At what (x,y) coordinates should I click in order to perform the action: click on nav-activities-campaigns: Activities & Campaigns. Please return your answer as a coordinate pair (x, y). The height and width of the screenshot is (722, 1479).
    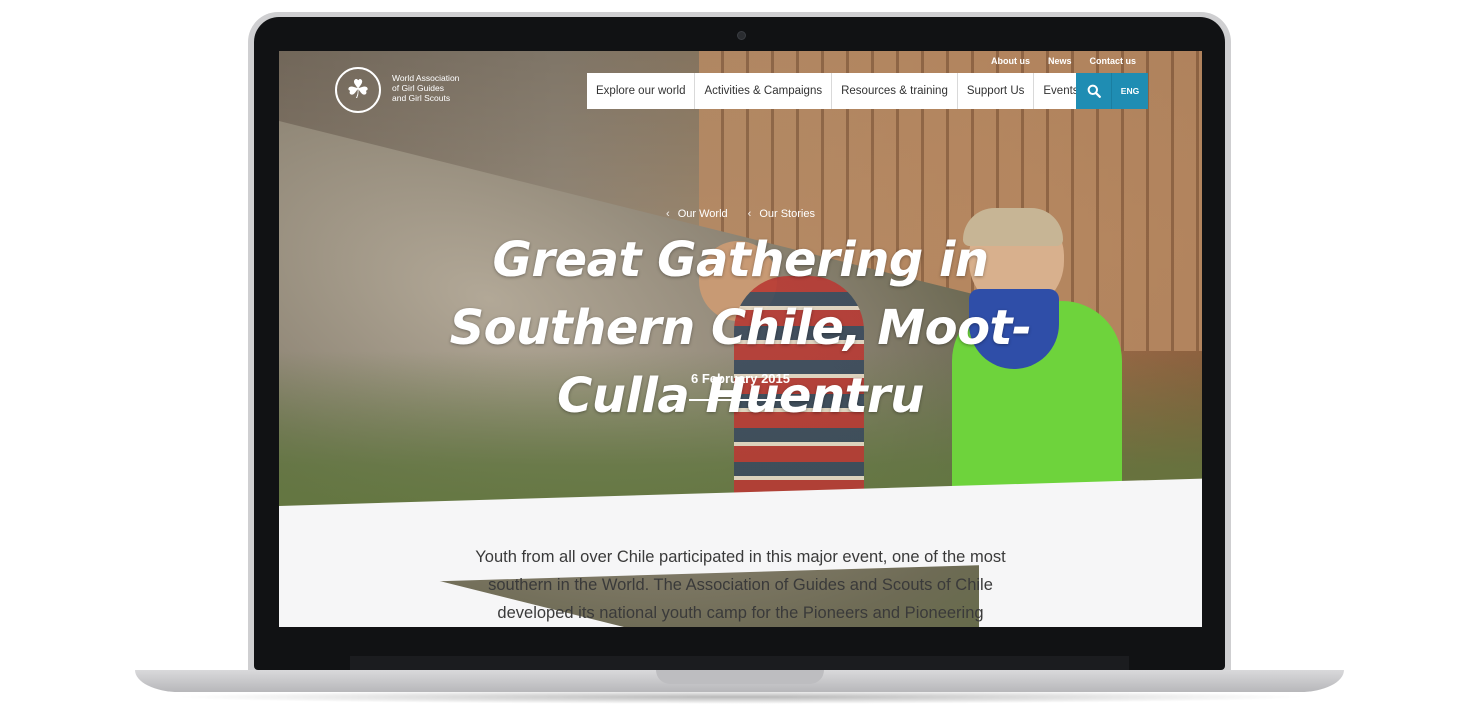
    Looking at the image, I should click on (764, 91).